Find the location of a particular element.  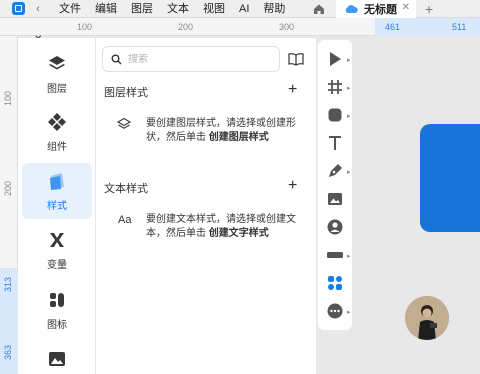

tab-title: 无标题 is located at coordinates (380, 10).